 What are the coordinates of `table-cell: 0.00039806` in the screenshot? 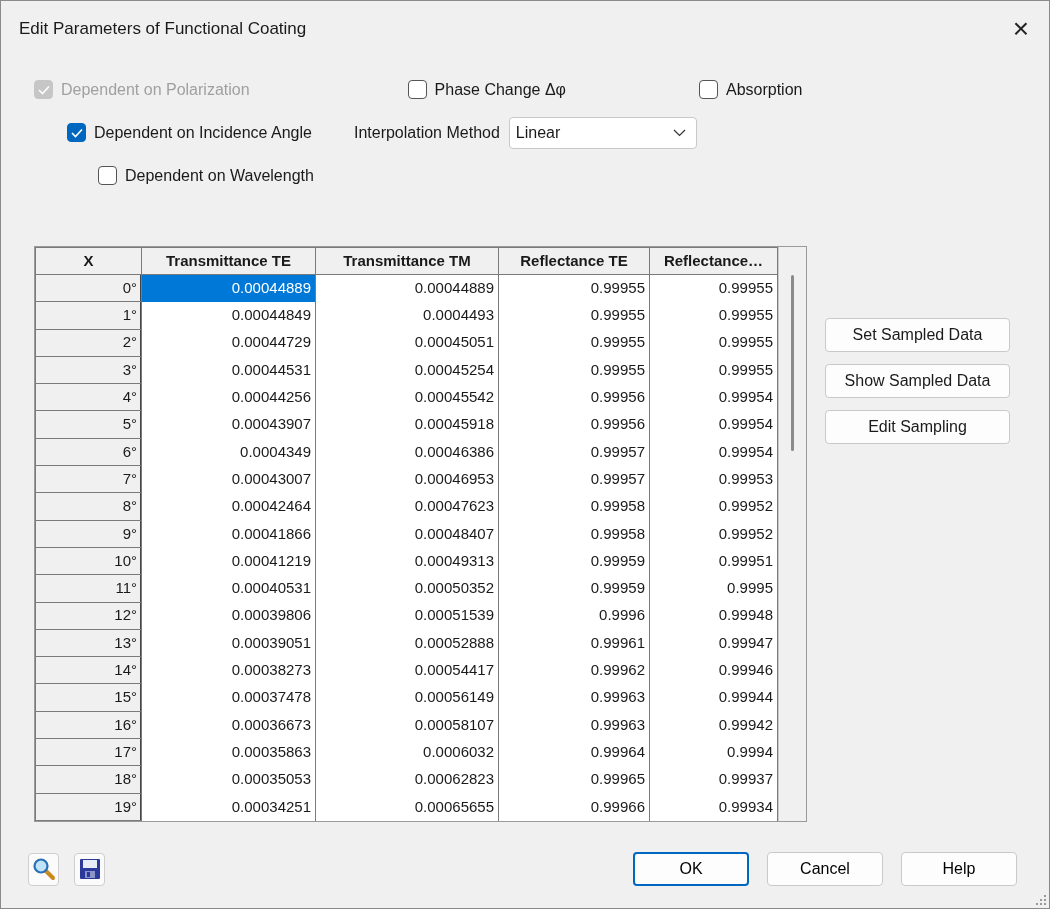 It's located at (228, 616).